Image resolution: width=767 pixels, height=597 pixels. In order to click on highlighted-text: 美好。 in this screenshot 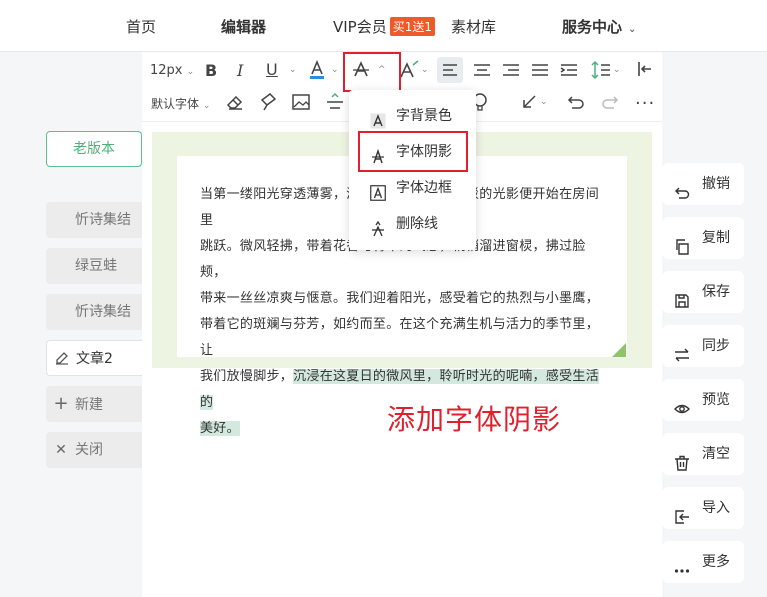, I will do `click(220, 428)`.